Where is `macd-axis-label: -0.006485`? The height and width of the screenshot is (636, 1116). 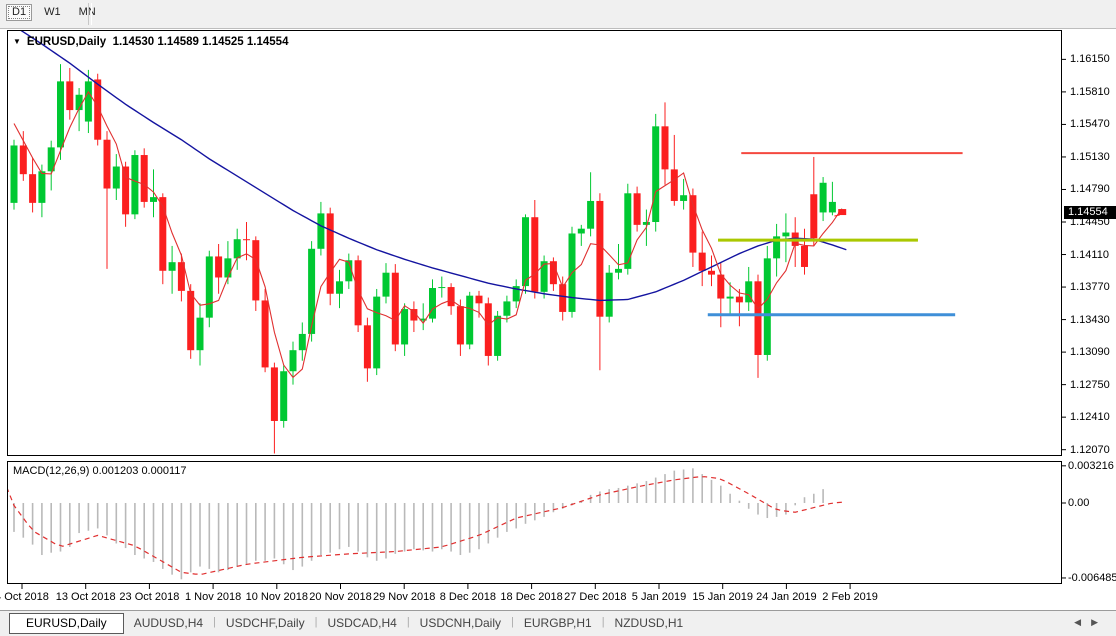
macd-axis-label: -0.006485 is located at coordinates (1092, 577).